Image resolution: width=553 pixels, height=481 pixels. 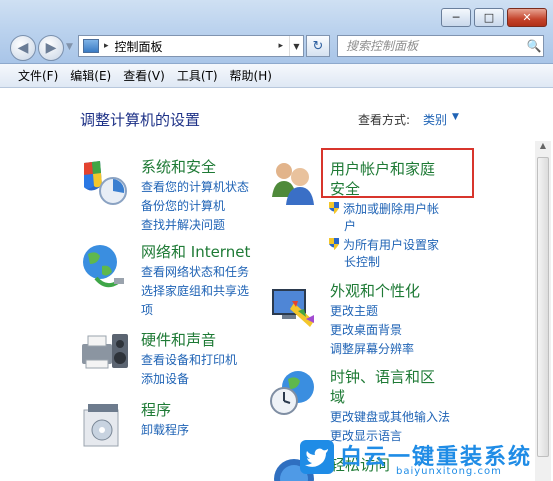 I want to click on recent-pages-dropdown-icon: ▼, so click(x=69, y=47).